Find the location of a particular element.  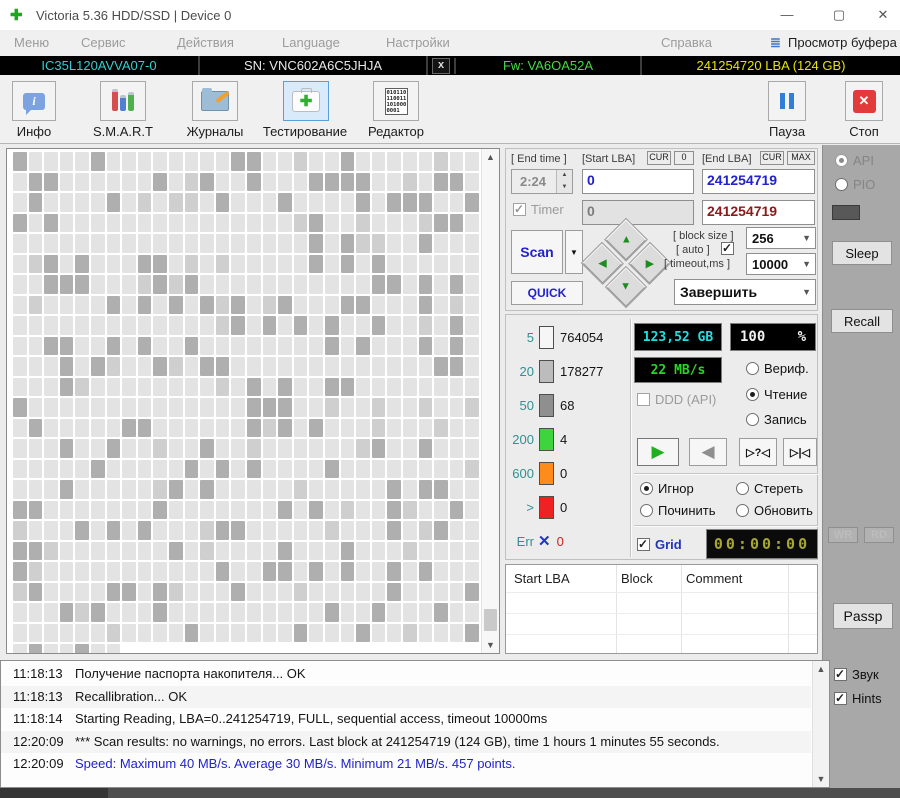

rd-button: RD is located at coordinates (879, 535).